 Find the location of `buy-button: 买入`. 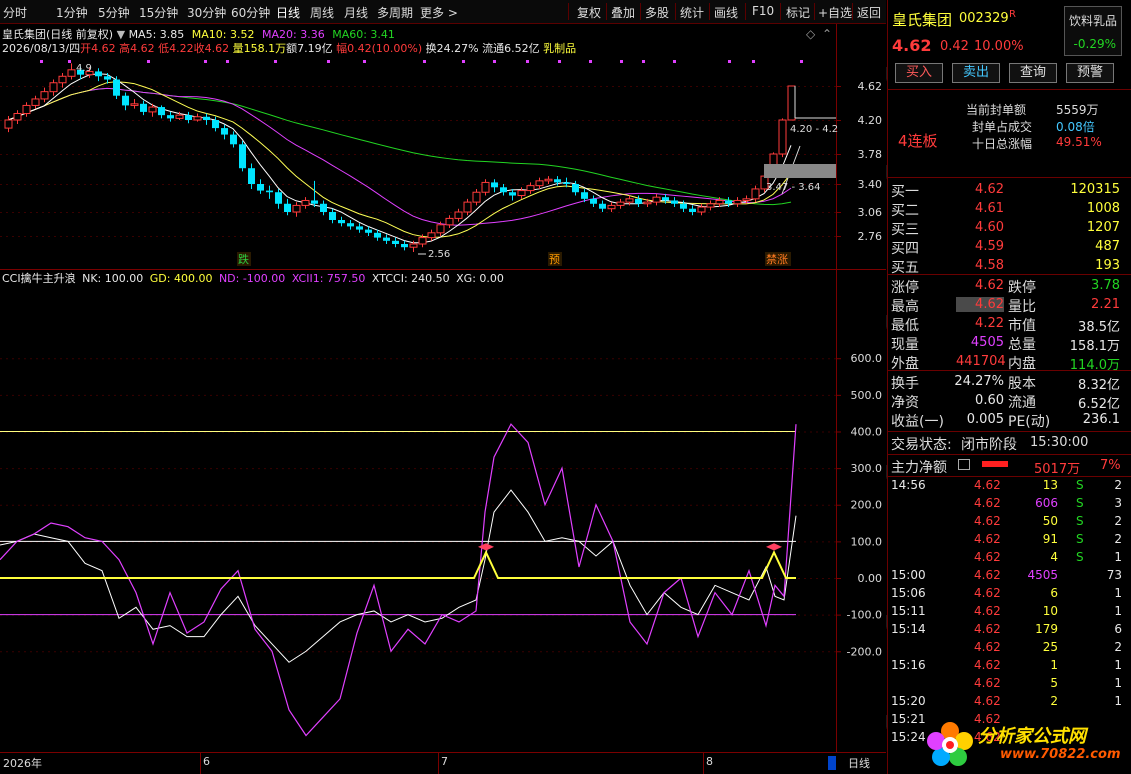

buy-button: 买入 is located at coordinates (919, 73).